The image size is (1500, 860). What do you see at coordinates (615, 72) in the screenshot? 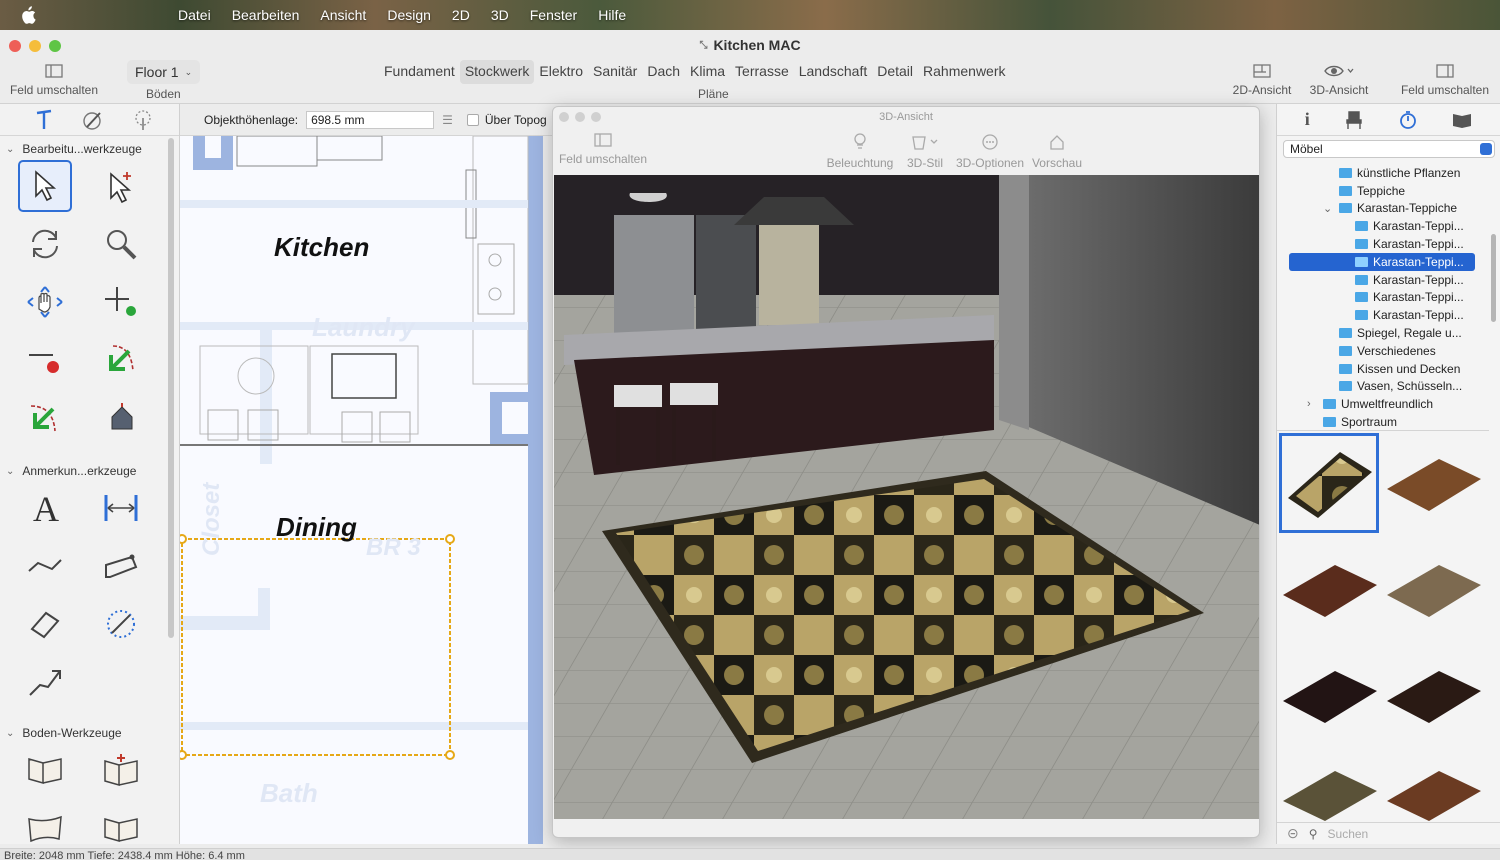
I see `plan-tab-plumbing: Sanitär` at bounding box center [615, 72].